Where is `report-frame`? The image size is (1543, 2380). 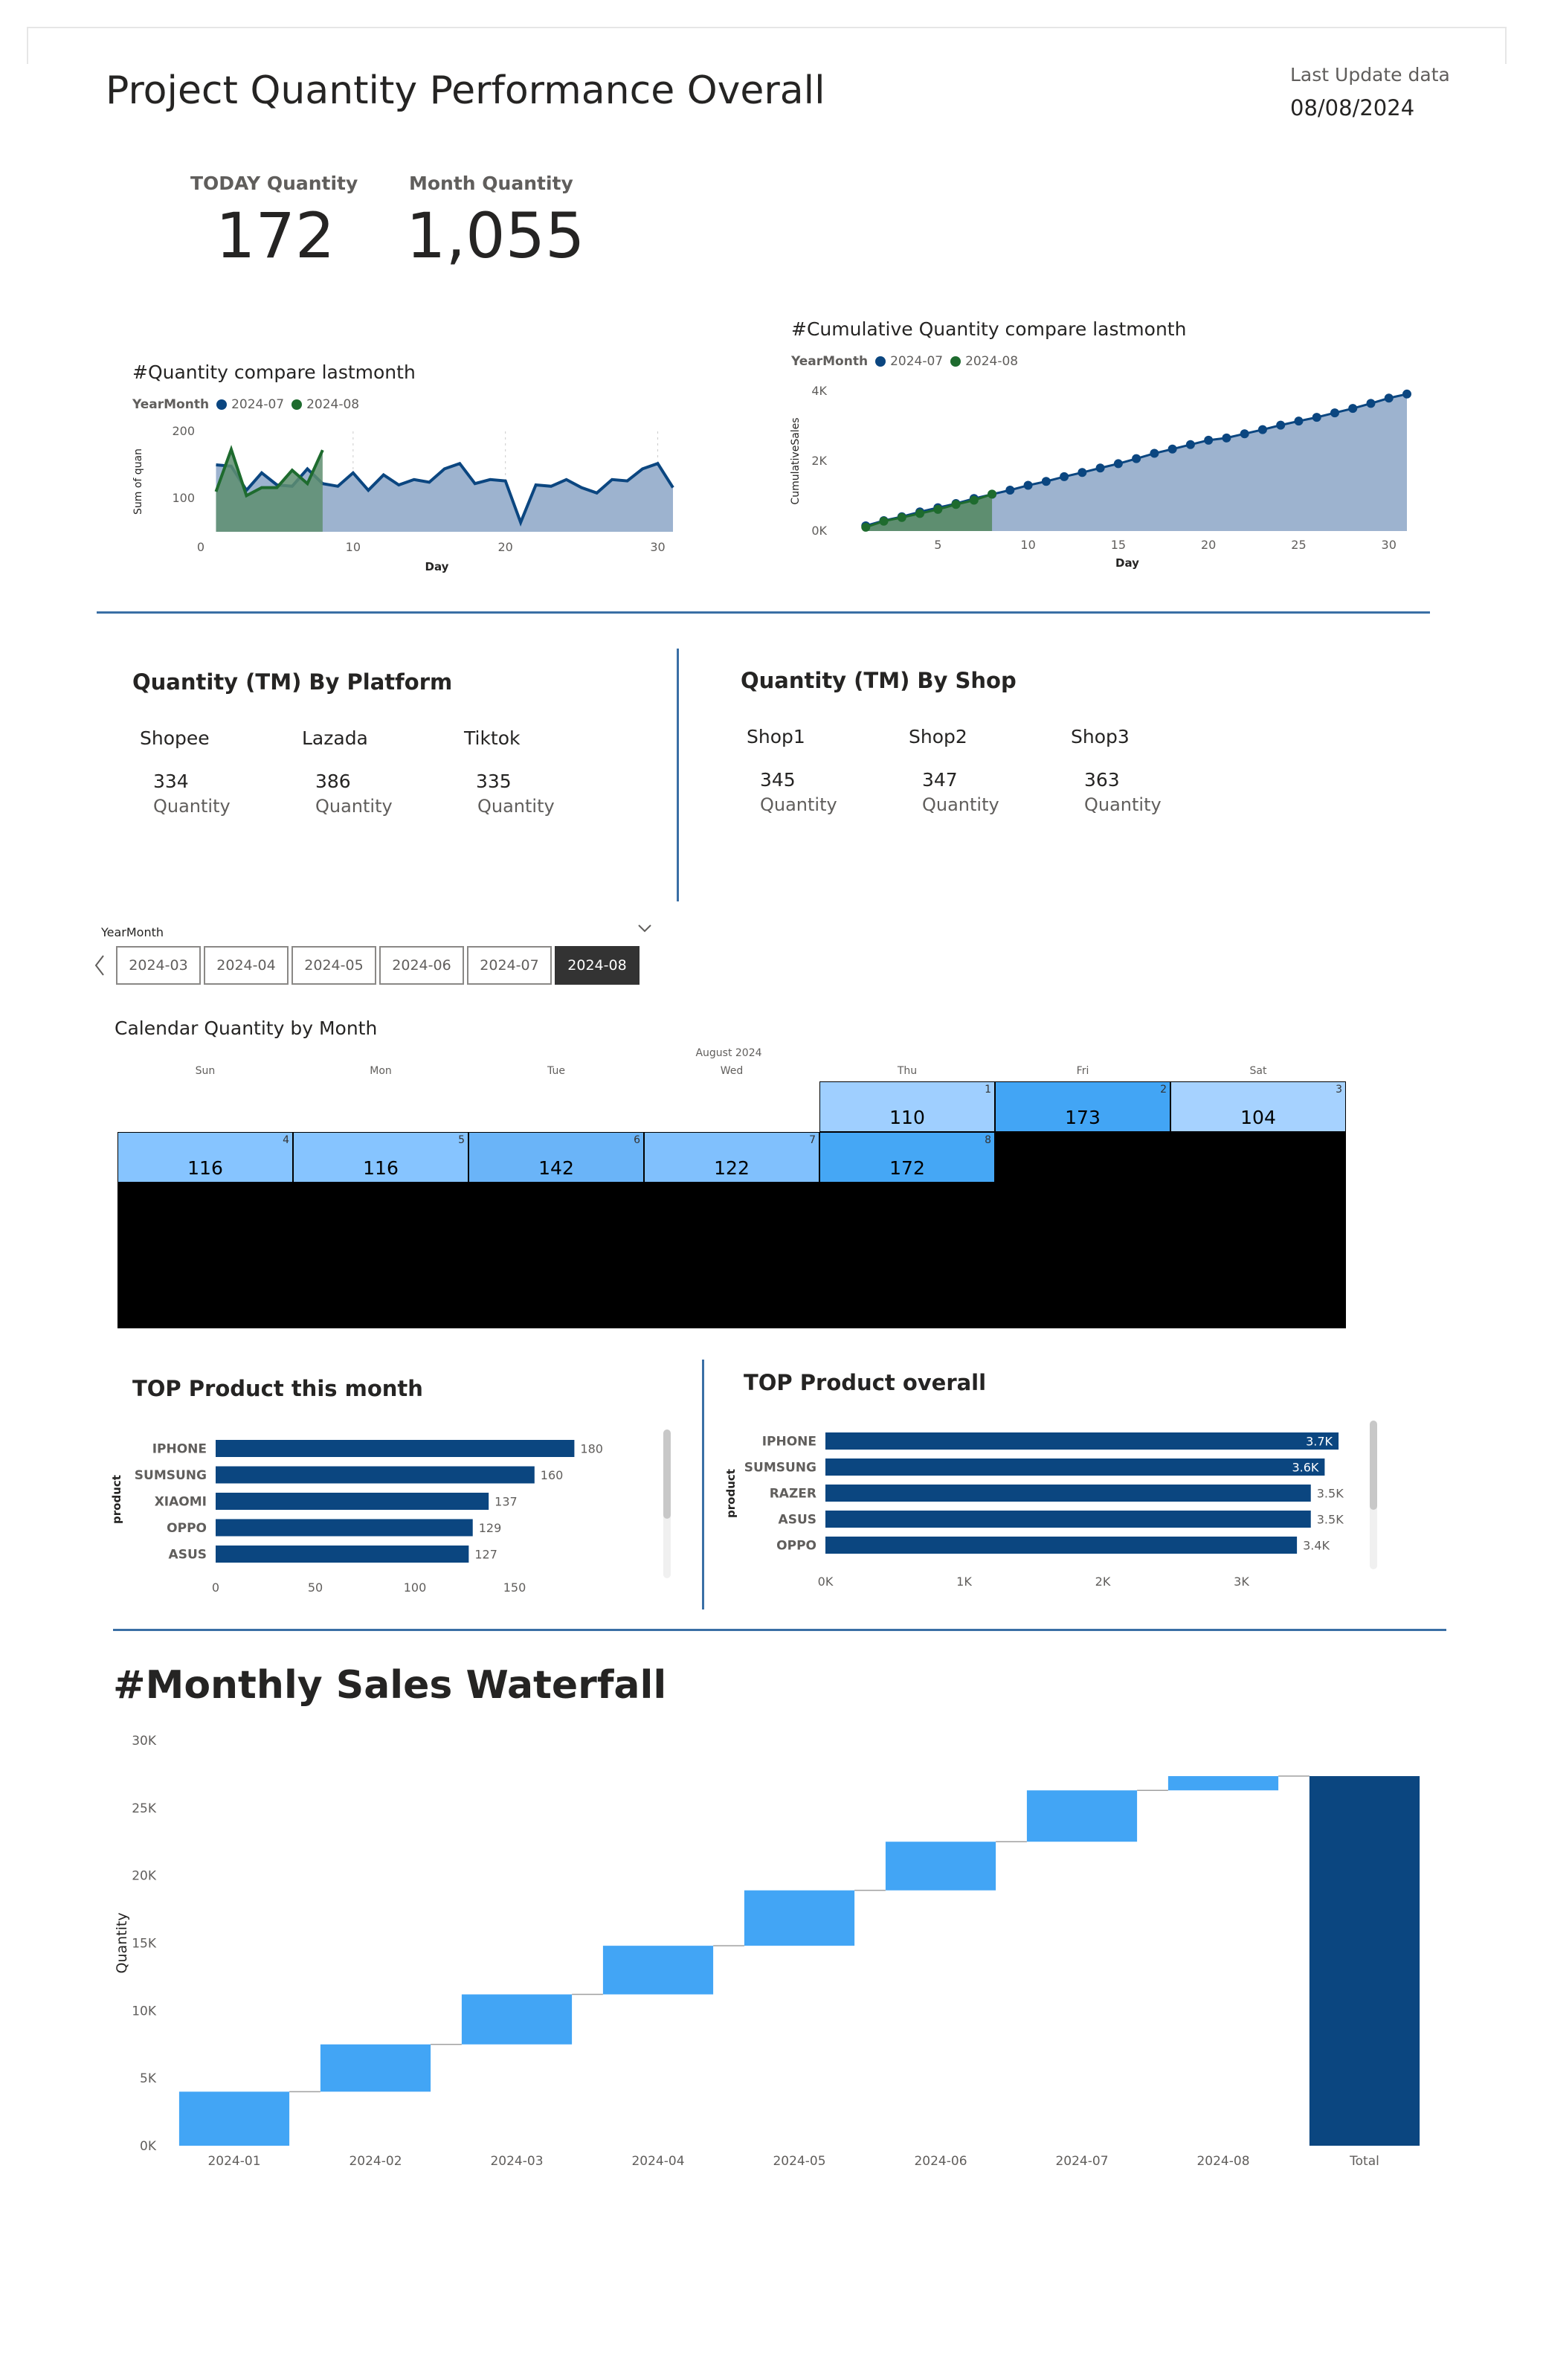
report-frame is located at coordinates (767, 45).